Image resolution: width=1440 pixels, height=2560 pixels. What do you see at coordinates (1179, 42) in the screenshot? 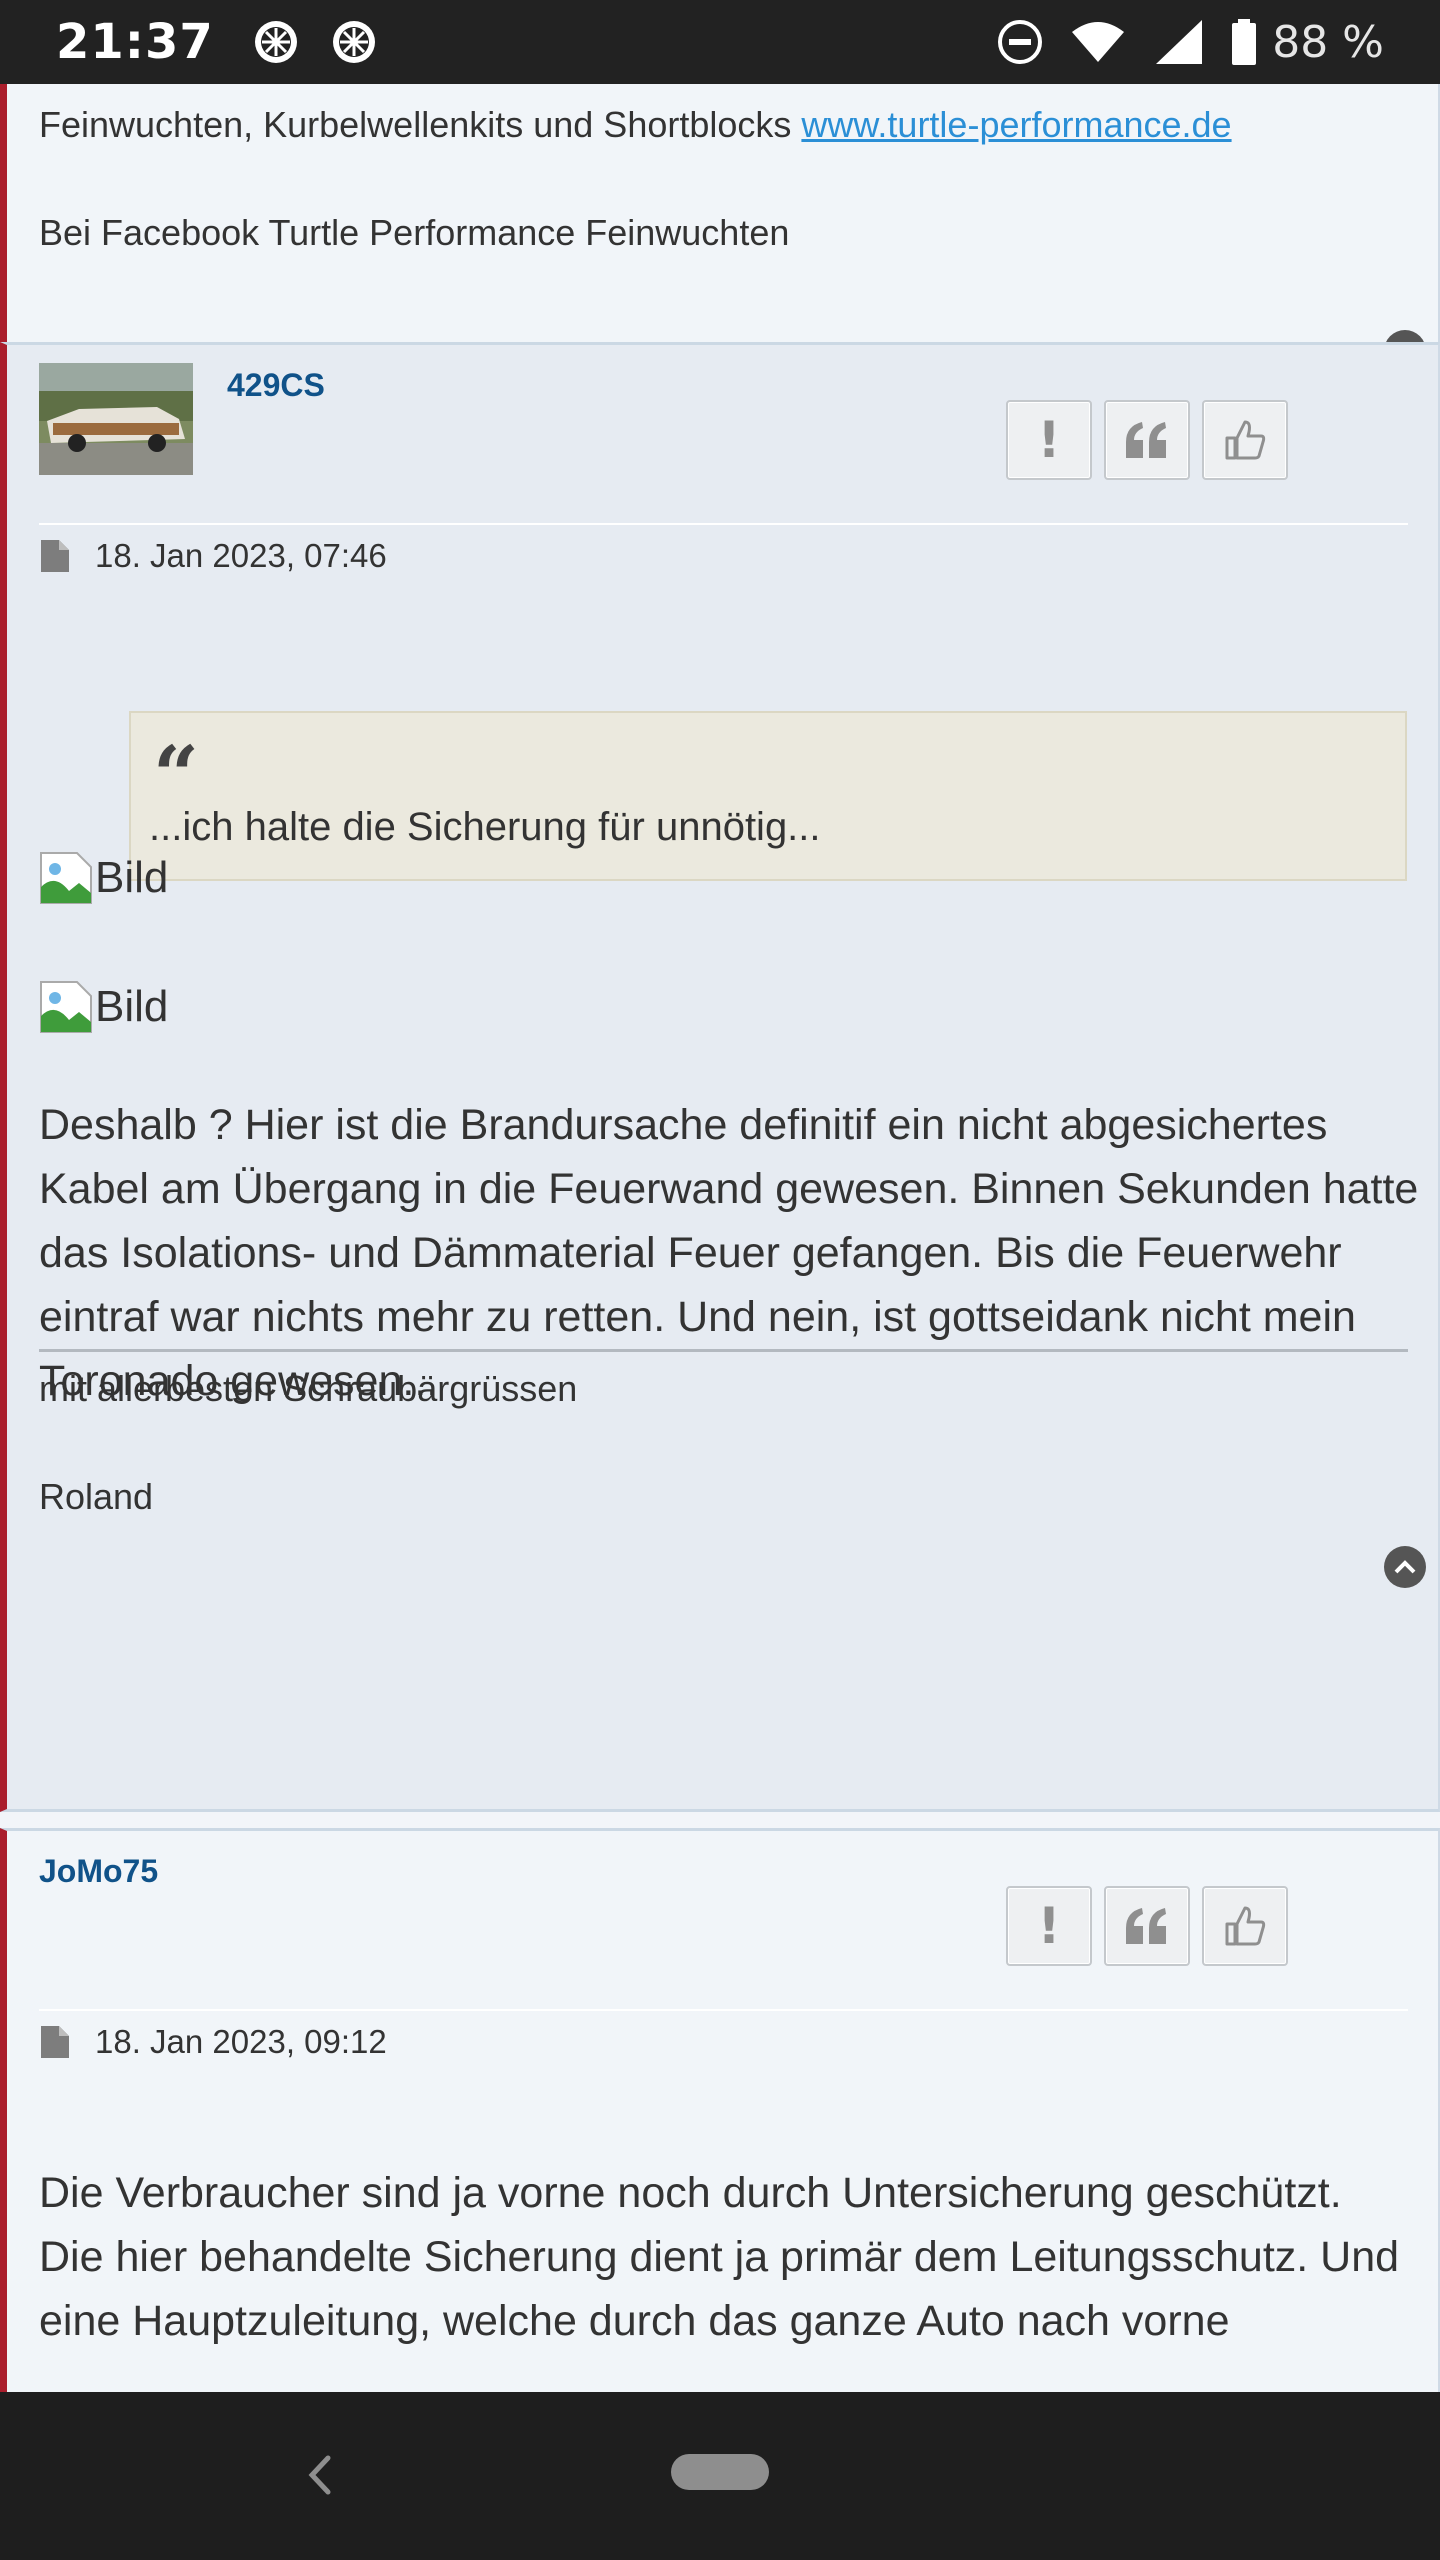
I see `signal-icon` at bounding box center [1179, 42].